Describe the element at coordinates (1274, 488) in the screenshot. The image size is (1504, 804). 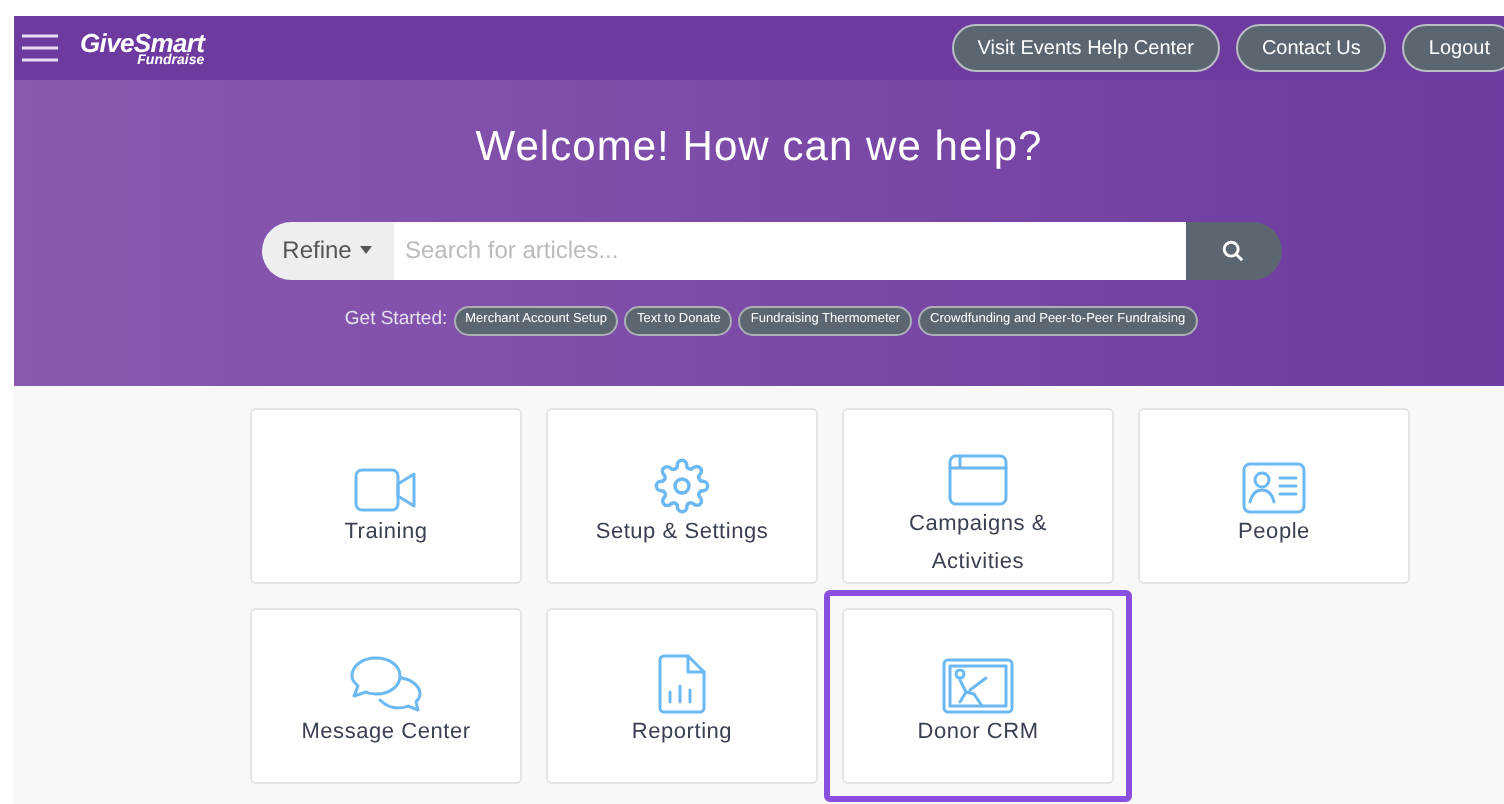
I see `contact-card-icon` at that location.